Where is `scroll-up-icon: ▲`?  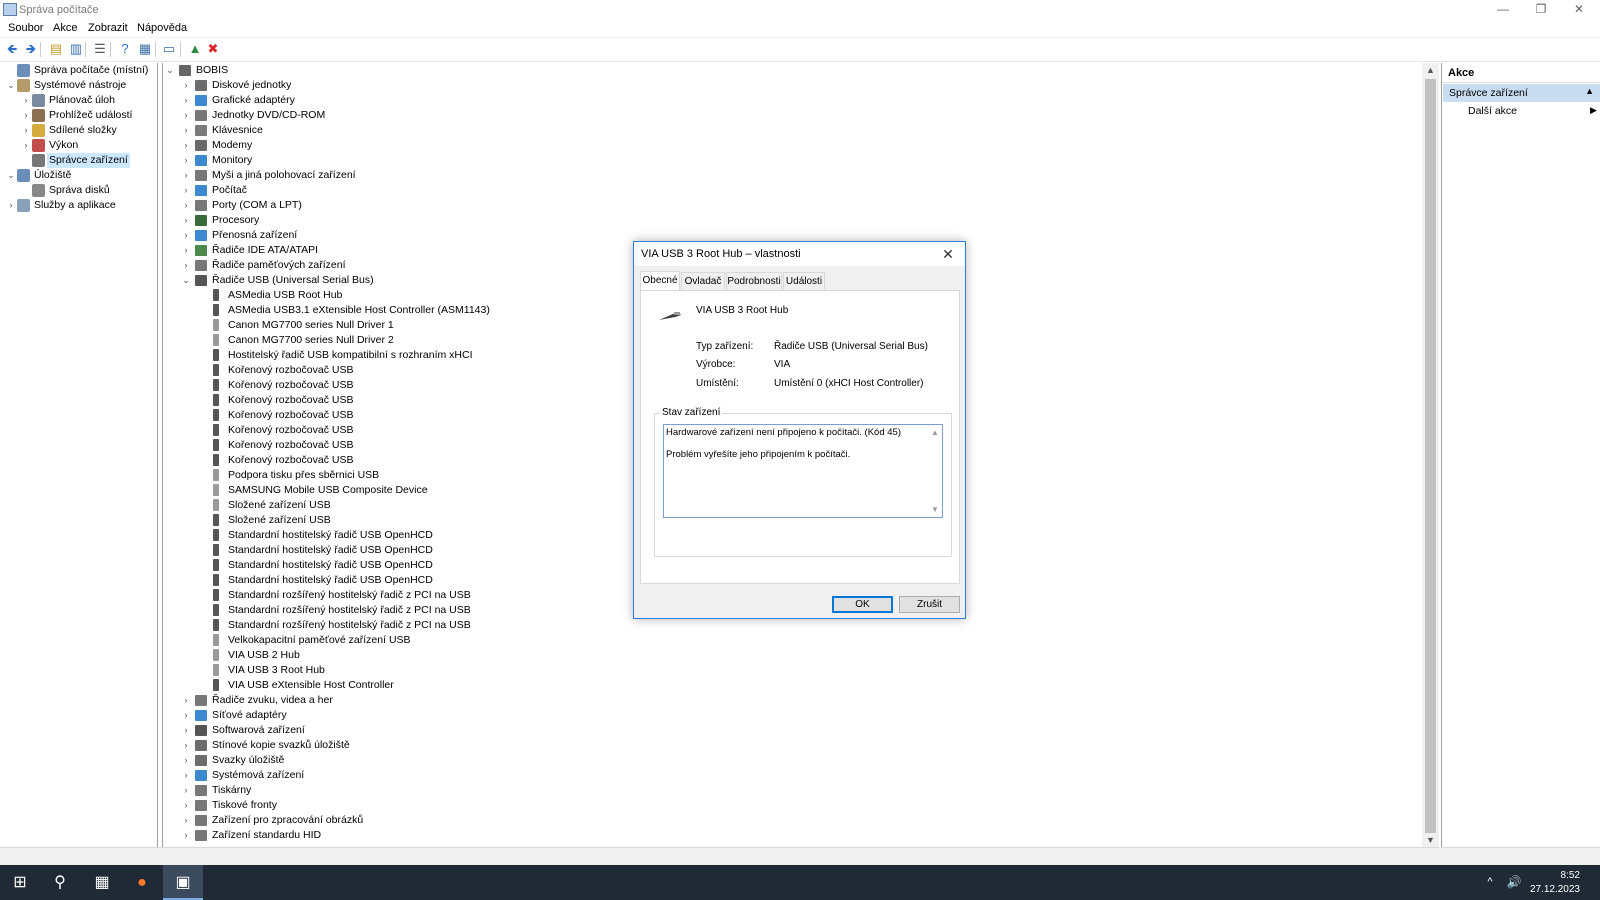
scroll-up-icon: ▲ is located at coordinates (1430, 70).